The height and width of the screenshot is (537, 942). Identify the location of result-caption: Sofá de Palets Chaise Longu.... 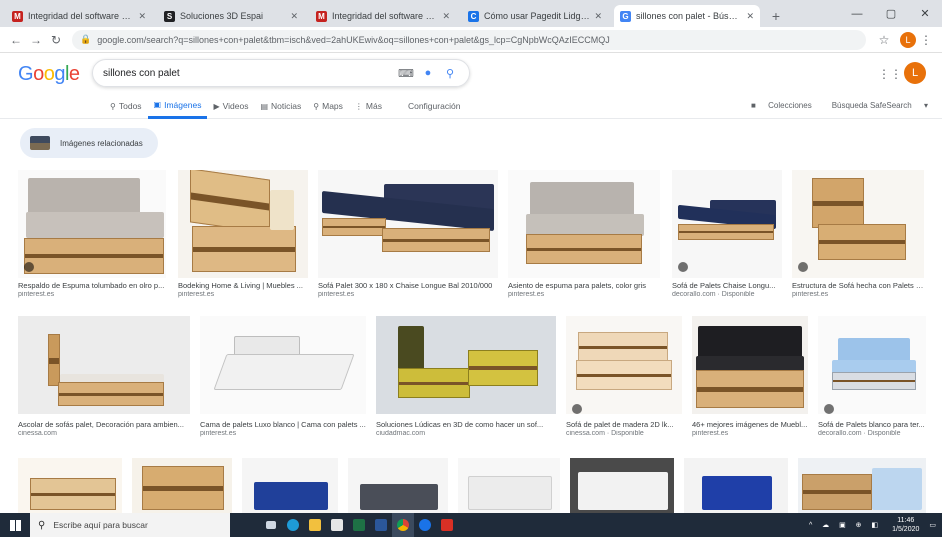
(727, 285).